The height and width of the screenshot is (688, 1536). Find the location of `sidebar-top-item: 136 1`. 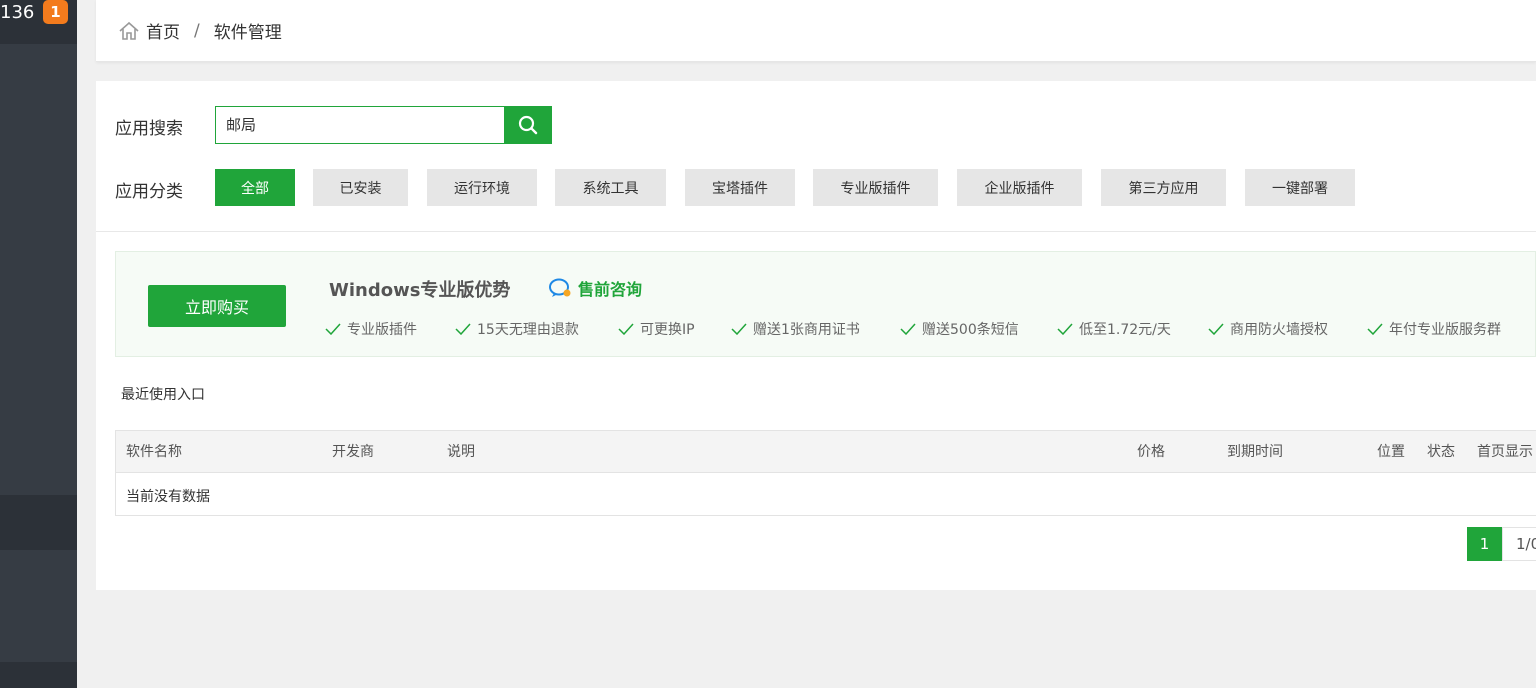

sidebar-top-item: 136 1 is located at coordinates (38, 22).